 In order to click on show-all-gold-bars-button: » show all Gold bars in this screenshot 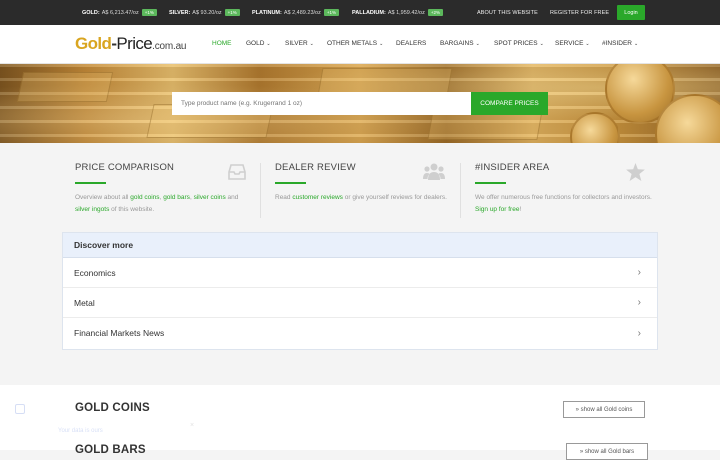, I will do `click(607, 451)`.